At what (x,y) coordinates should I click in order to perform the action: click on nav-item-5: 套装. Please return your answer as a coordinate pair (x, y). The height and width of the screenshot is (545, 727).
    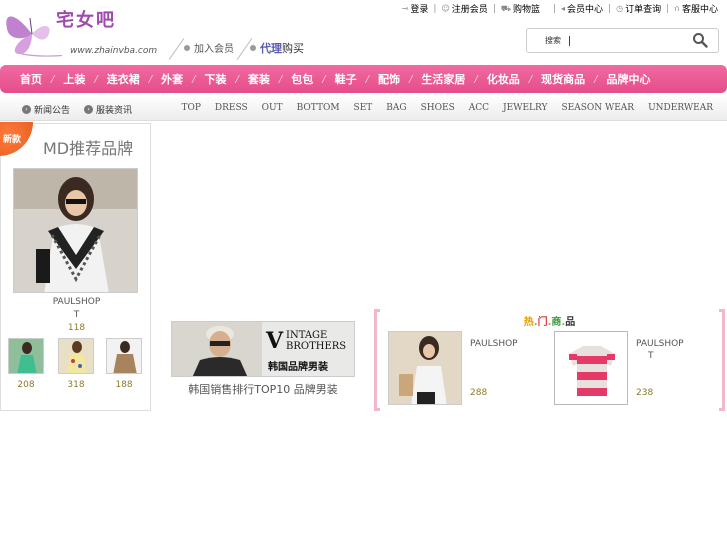
    Looking at the image, I should click on (259, 79).